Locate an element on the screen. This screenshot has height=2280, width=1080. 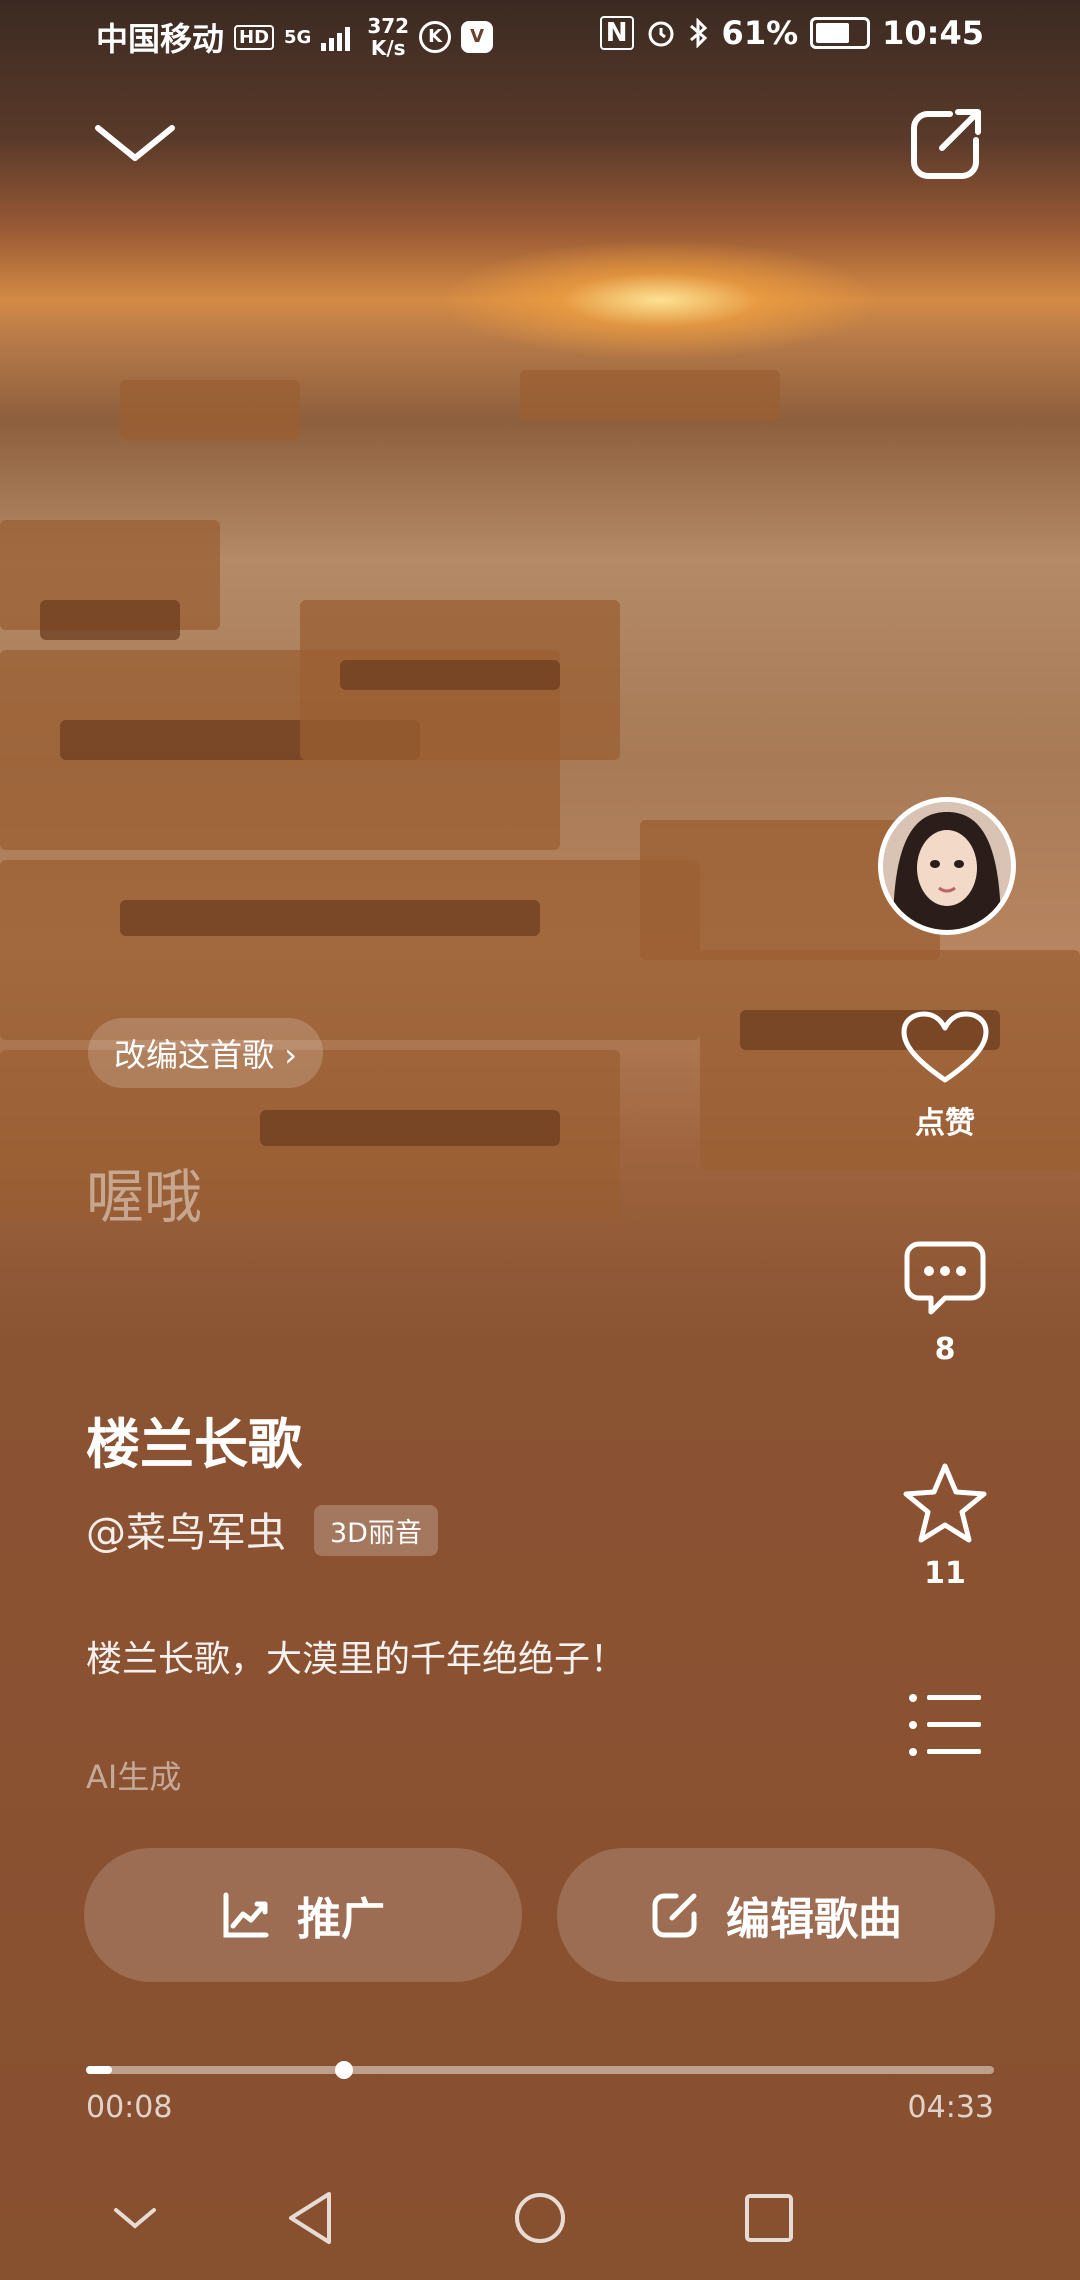
back-button is located at coordinates (310, 2220).